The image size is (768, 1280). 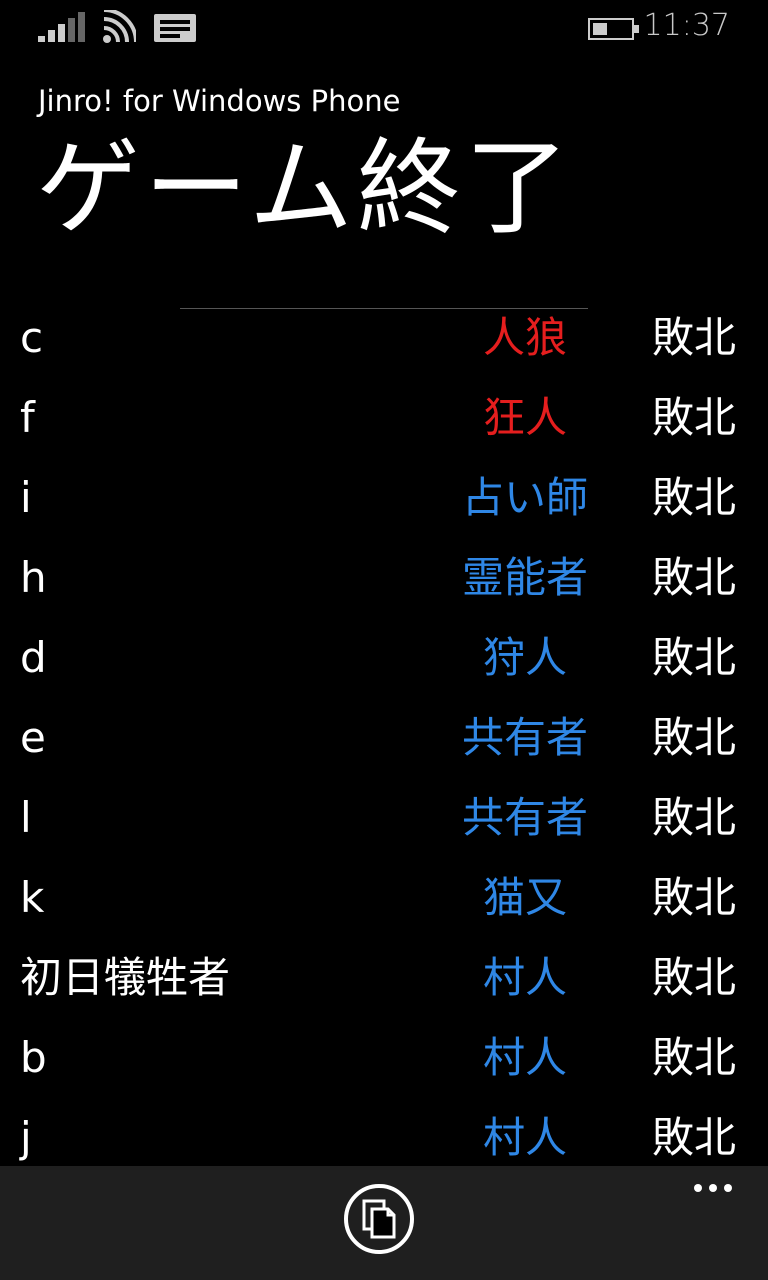 What do you see at coordinates (384, 658) in the screenshot?
I see `result-row: d 狩人 敗北` at bounding box center [384, 658].